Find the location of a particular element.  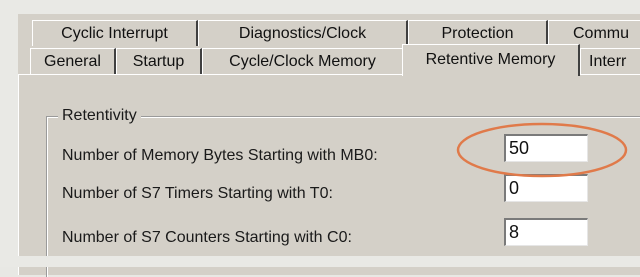

s7-counters-label: Number of S7 Counters Starting with C0: is located at coordinates (207, 237).